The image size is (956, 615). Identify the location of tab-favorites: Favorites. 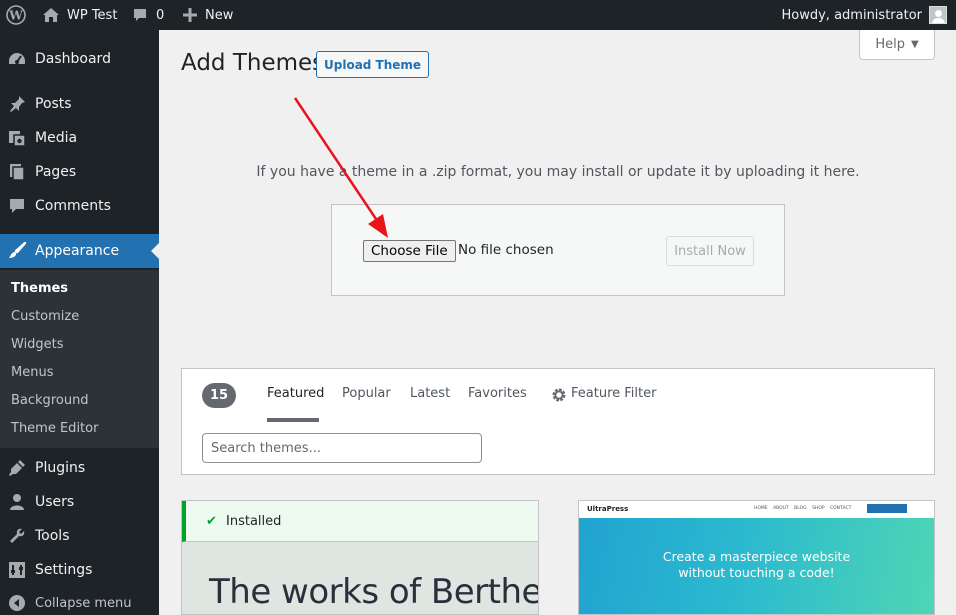
(497, 393).